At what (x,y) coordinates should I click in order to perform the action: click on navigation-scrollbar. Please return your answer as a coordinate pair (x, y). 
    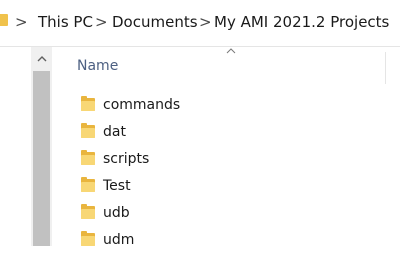
    Looking at the image, I should click on (41, 146).